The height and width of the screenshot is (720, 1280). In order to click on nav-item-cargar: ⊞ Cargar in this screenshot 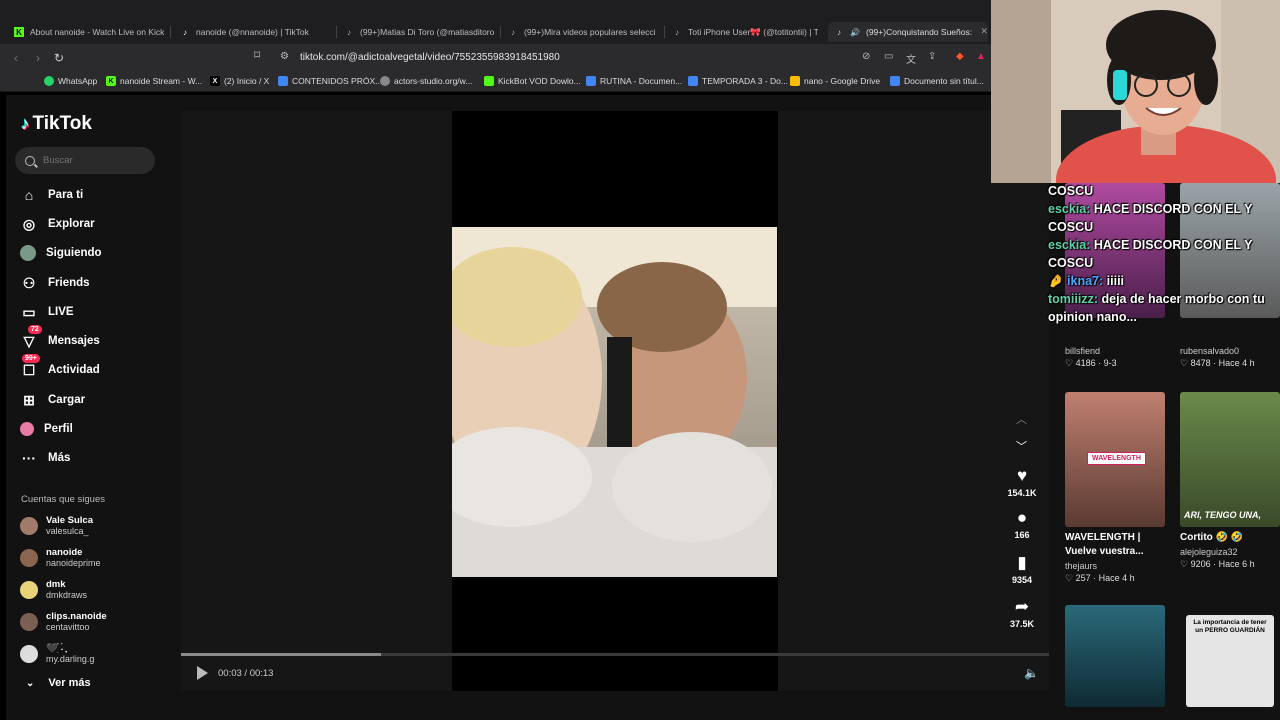, I will do `click(95, 400)`.